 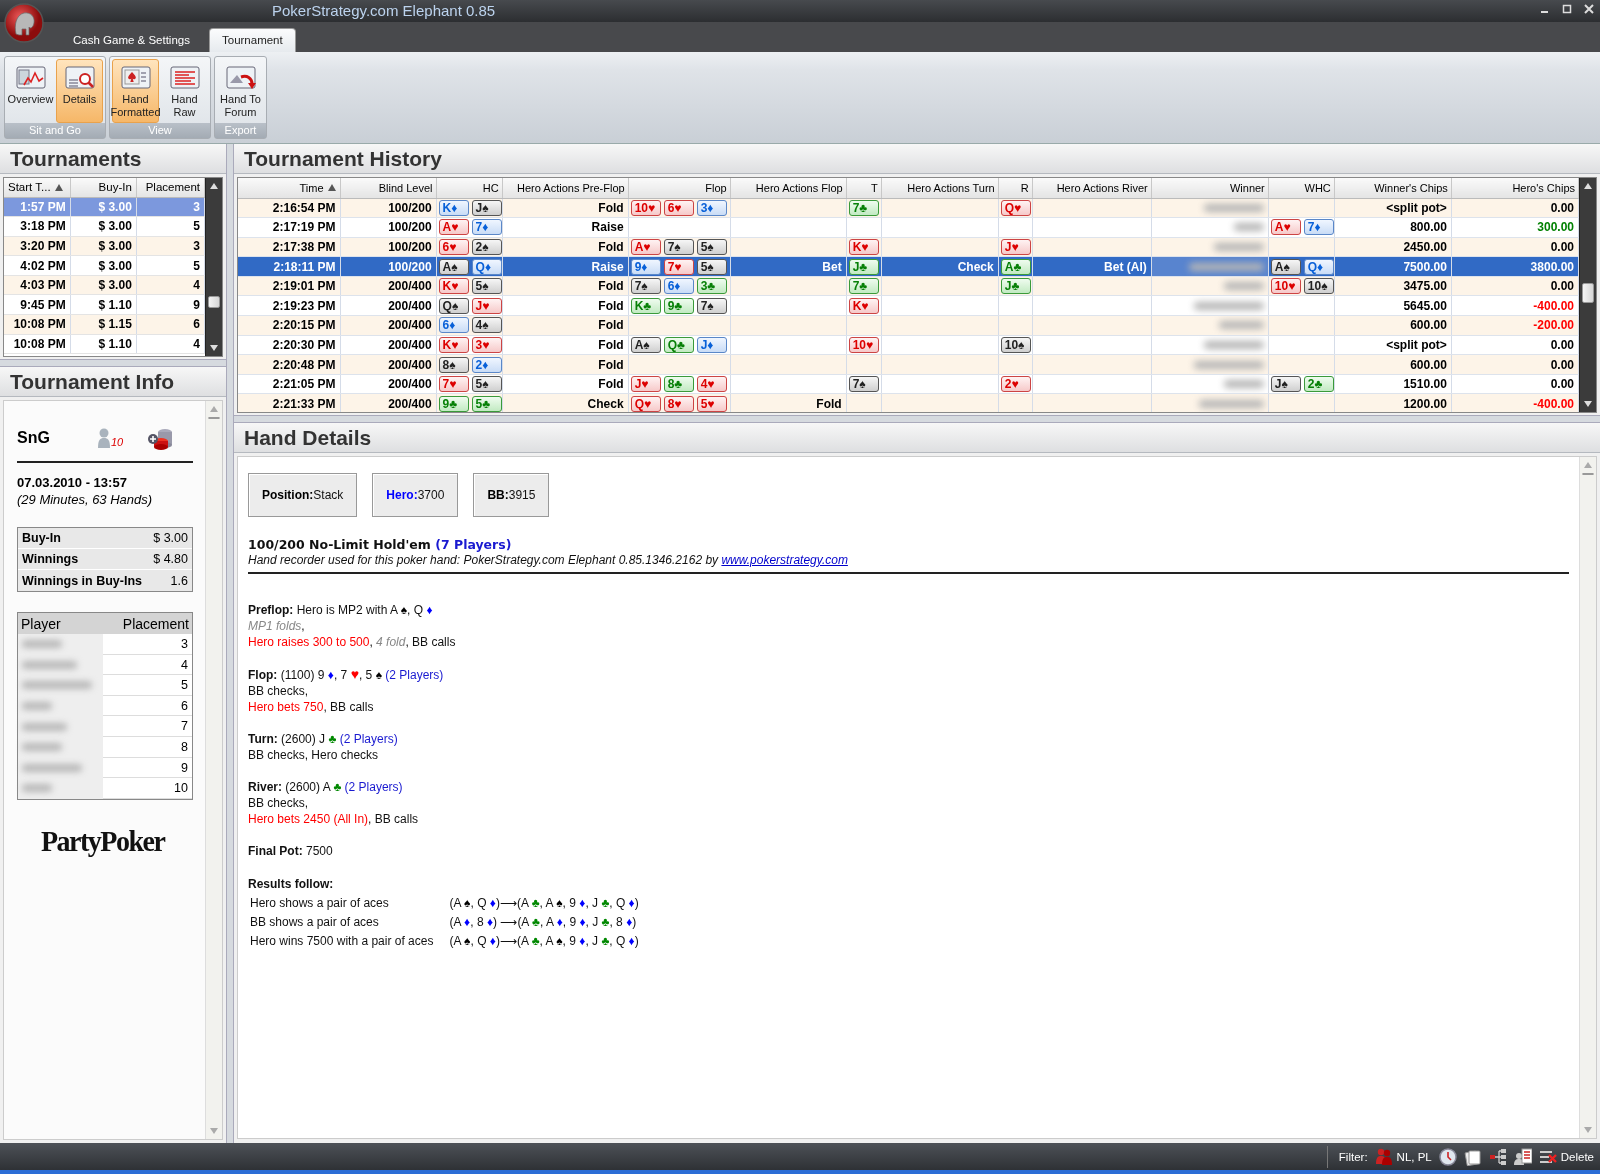 I want to click on filter-button: NL, PL, so click(x=1403, y=1156).